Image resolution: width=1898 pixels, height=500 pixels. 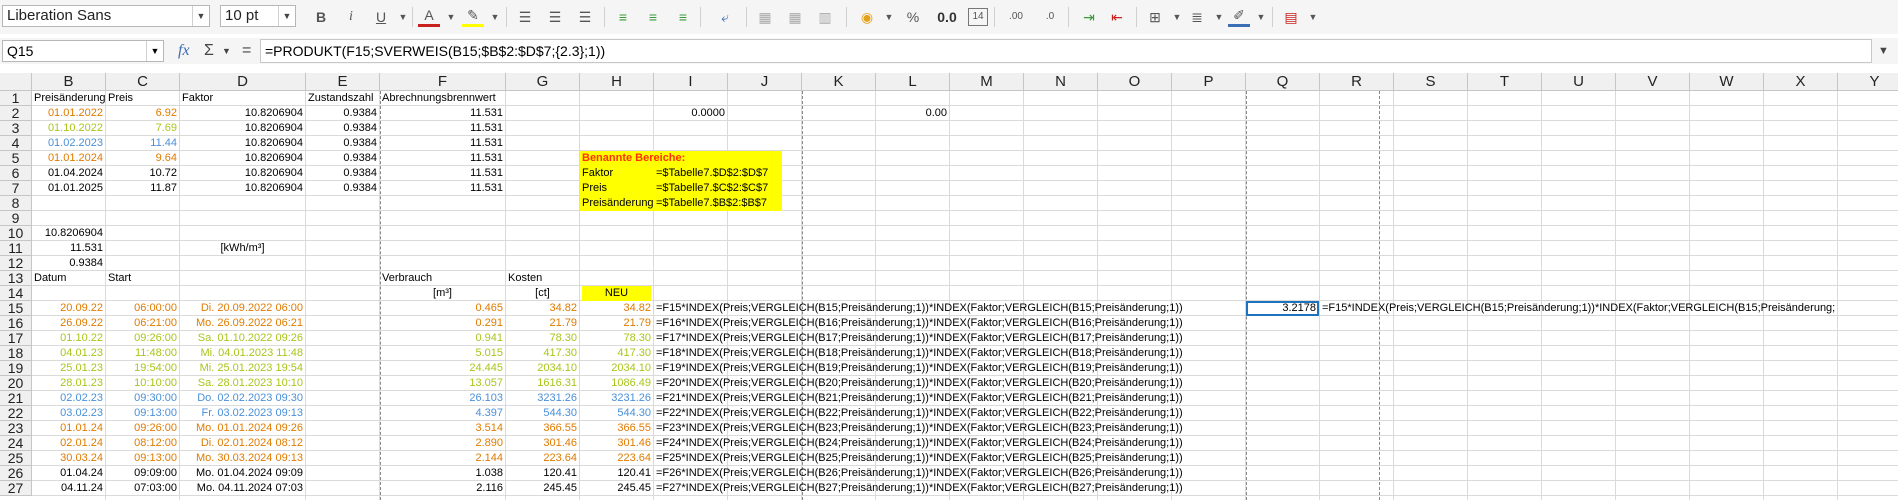 I want to click on column-header-t: T, so click(x=1505, y=82).